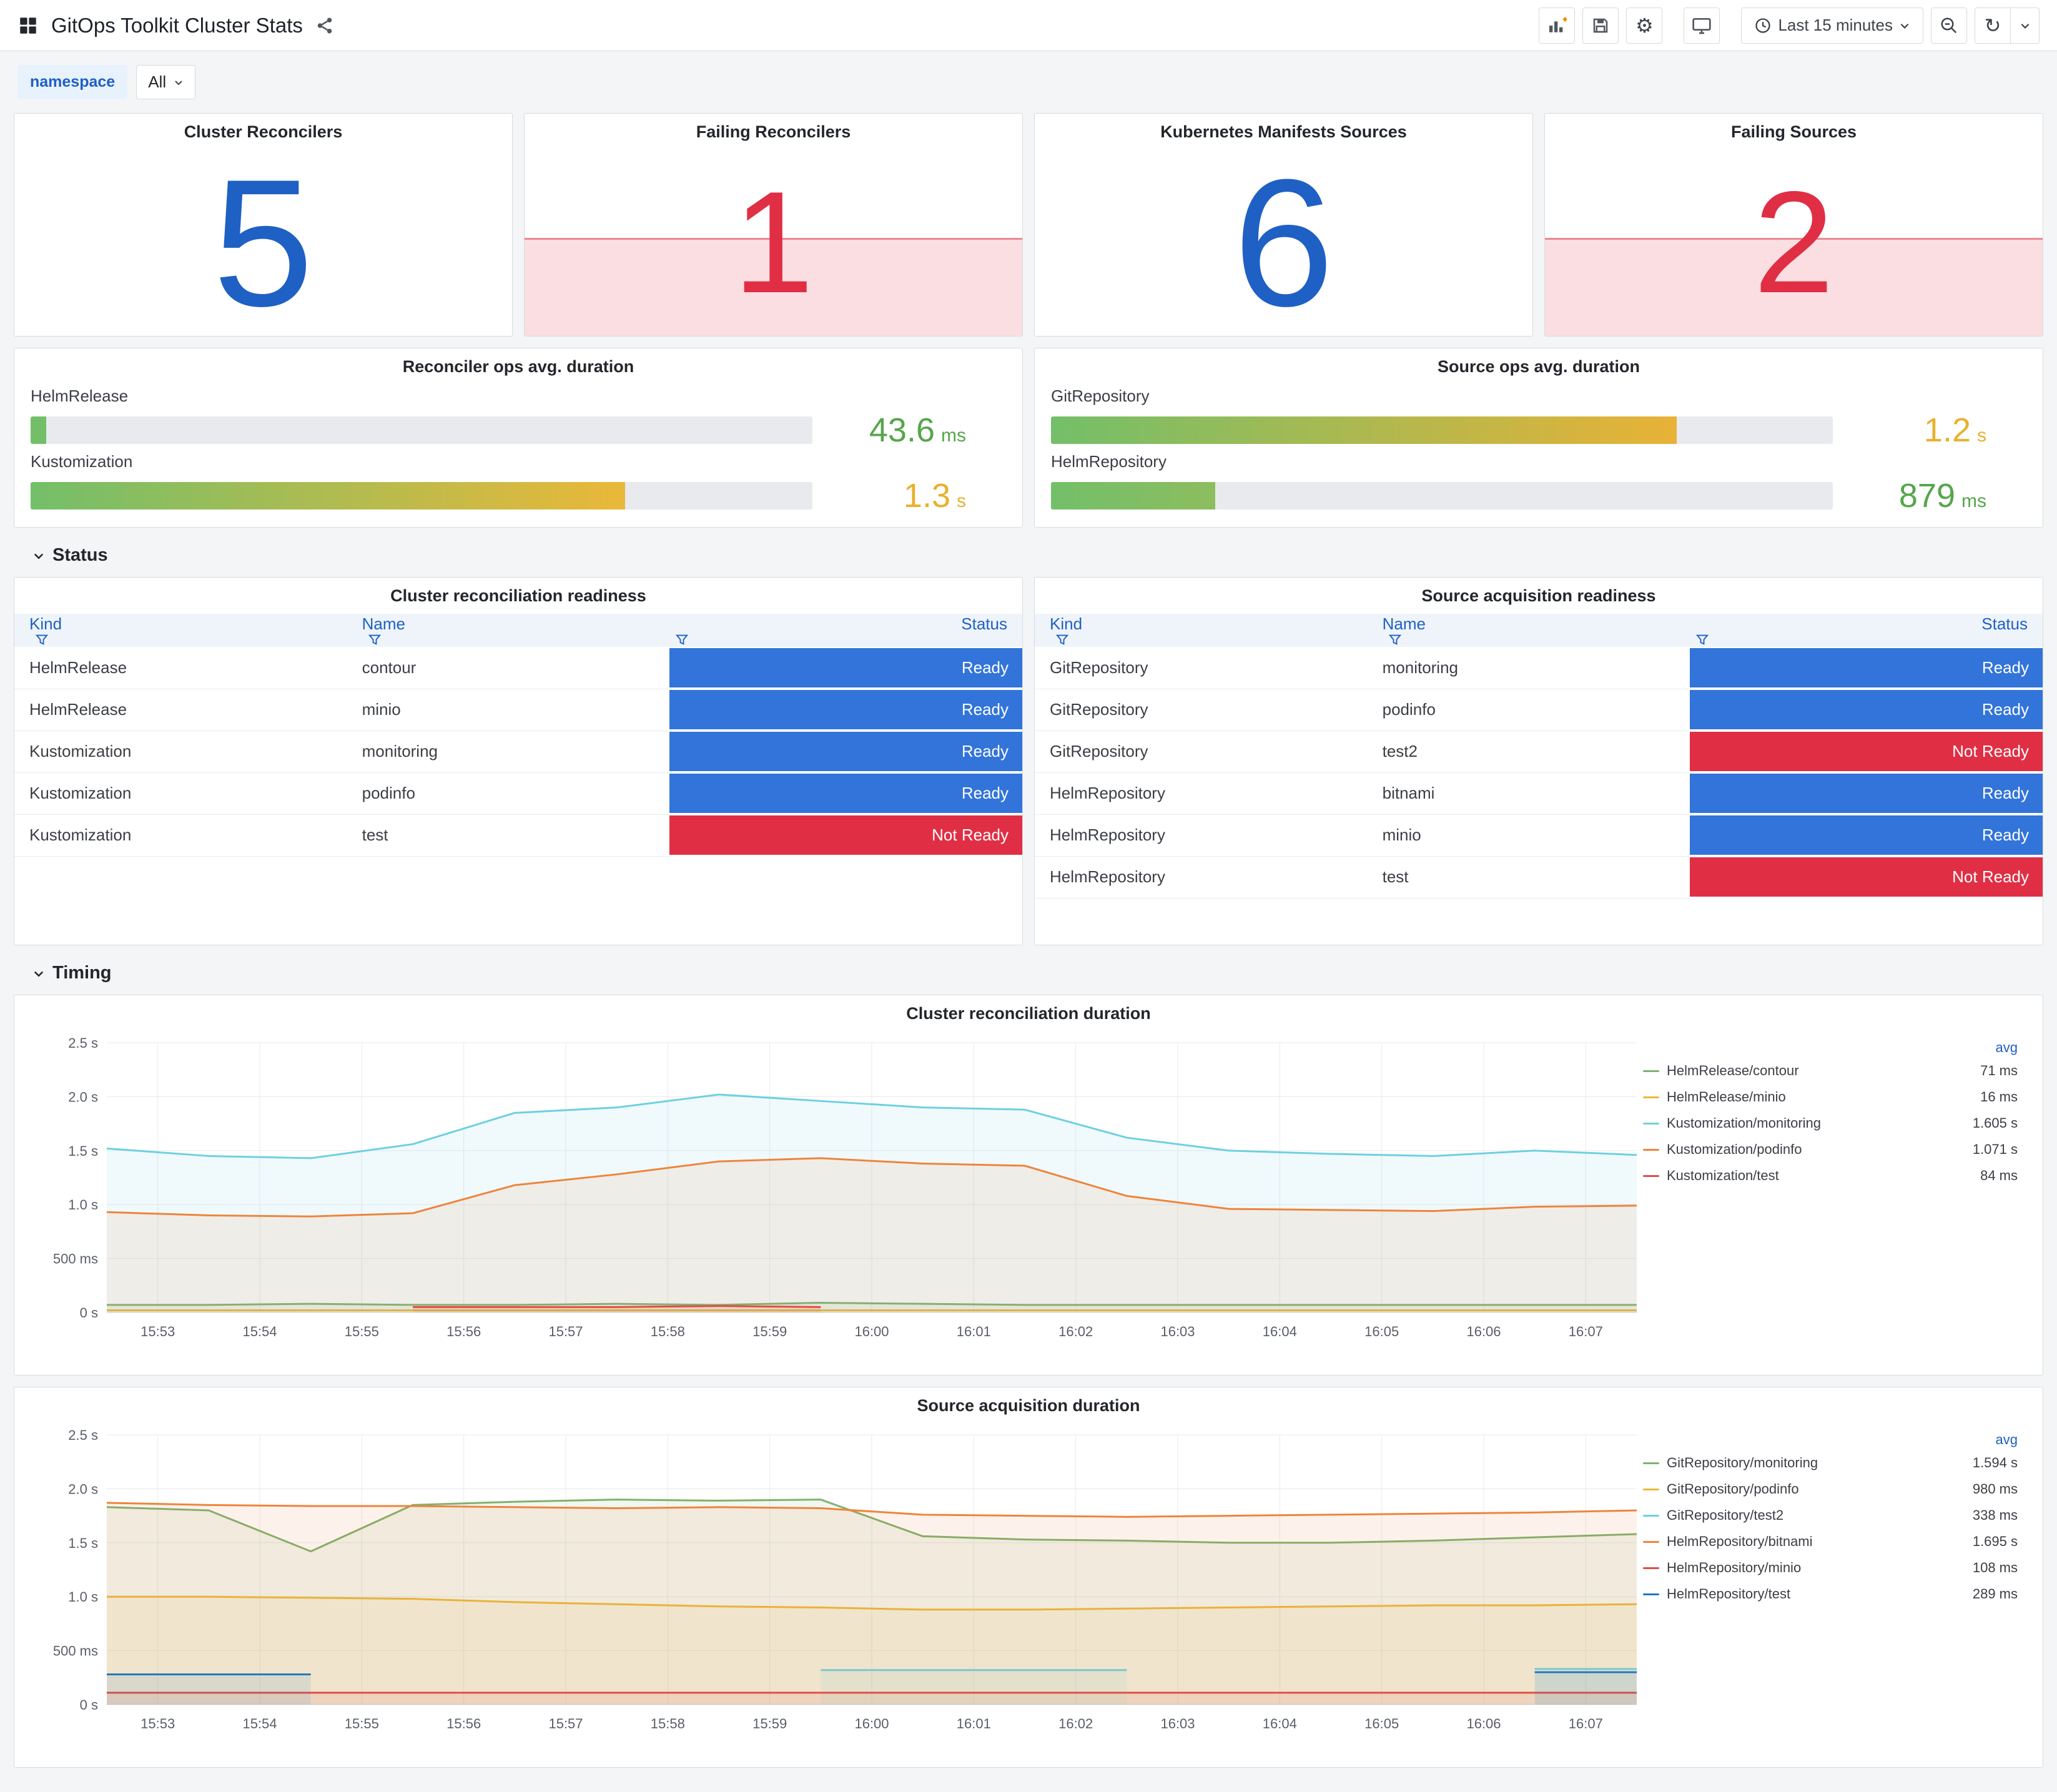 The image size is (2057, 1792). Describe the element at coordinates (83, 1435) in the screenshot. I see `svg-text: 2.5 s` at that location.